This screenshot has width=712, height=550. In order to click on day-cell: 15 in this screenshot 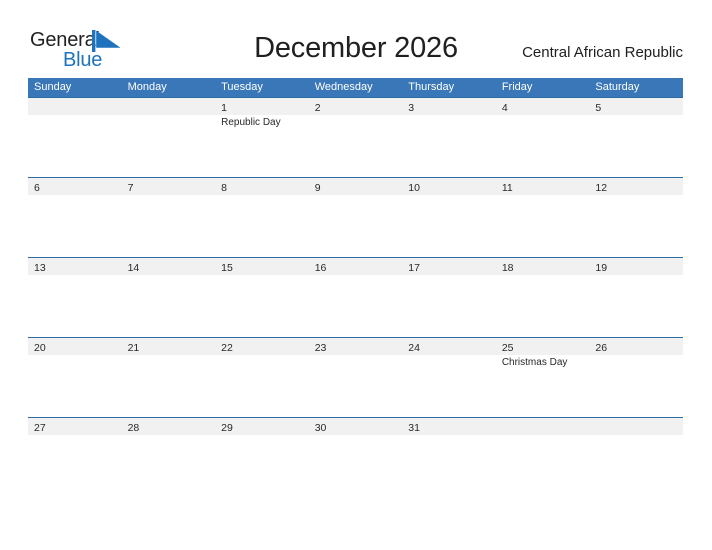, I will do `click(262, 266)`.